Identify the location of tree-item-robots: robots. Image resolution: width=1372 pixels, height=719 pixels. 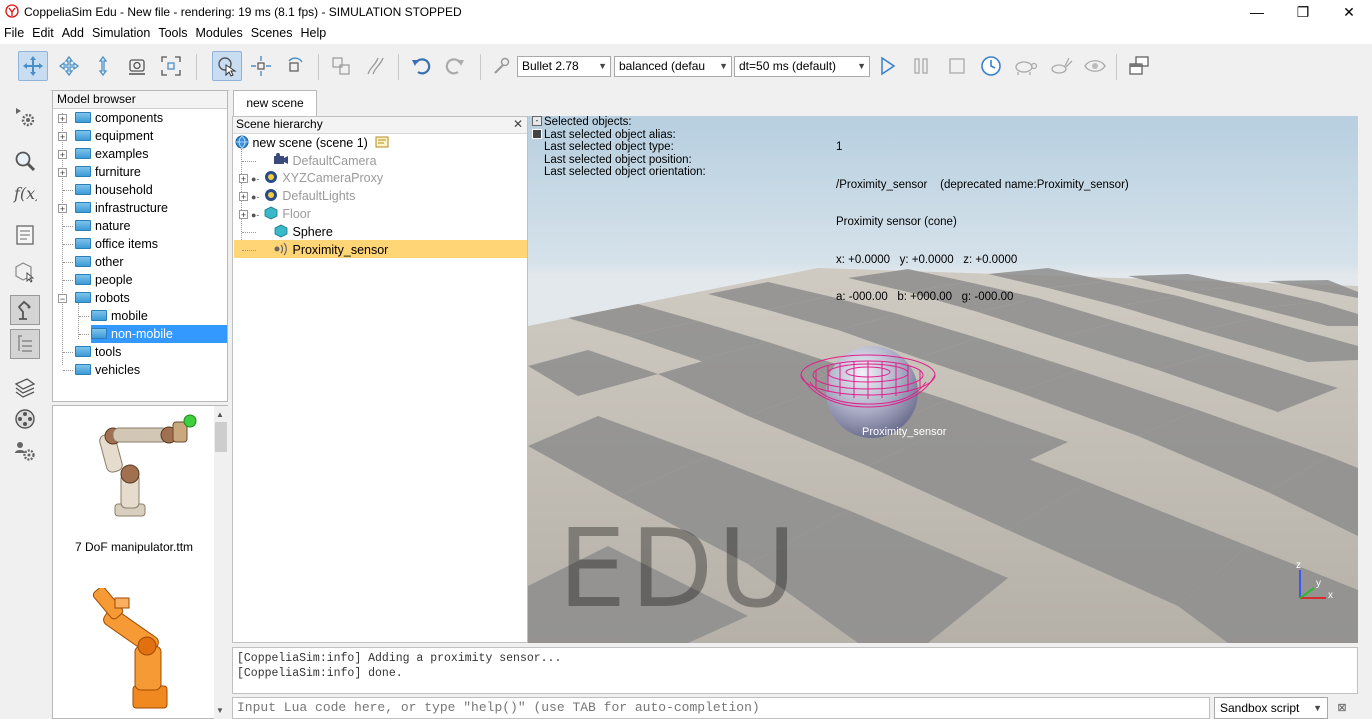
(102, 298).